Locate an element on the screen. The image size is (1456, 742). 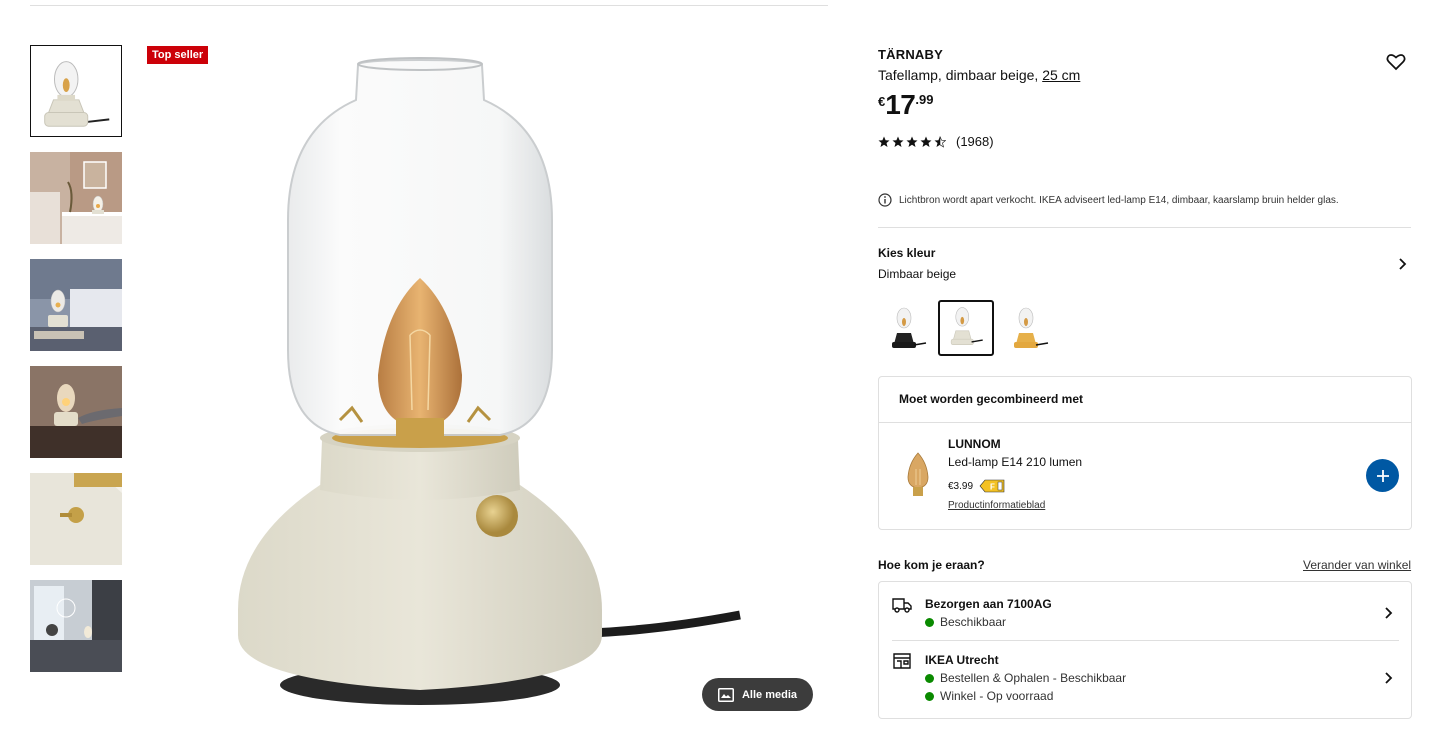
energy-label-icon: F is located at coordinates (992, 486).